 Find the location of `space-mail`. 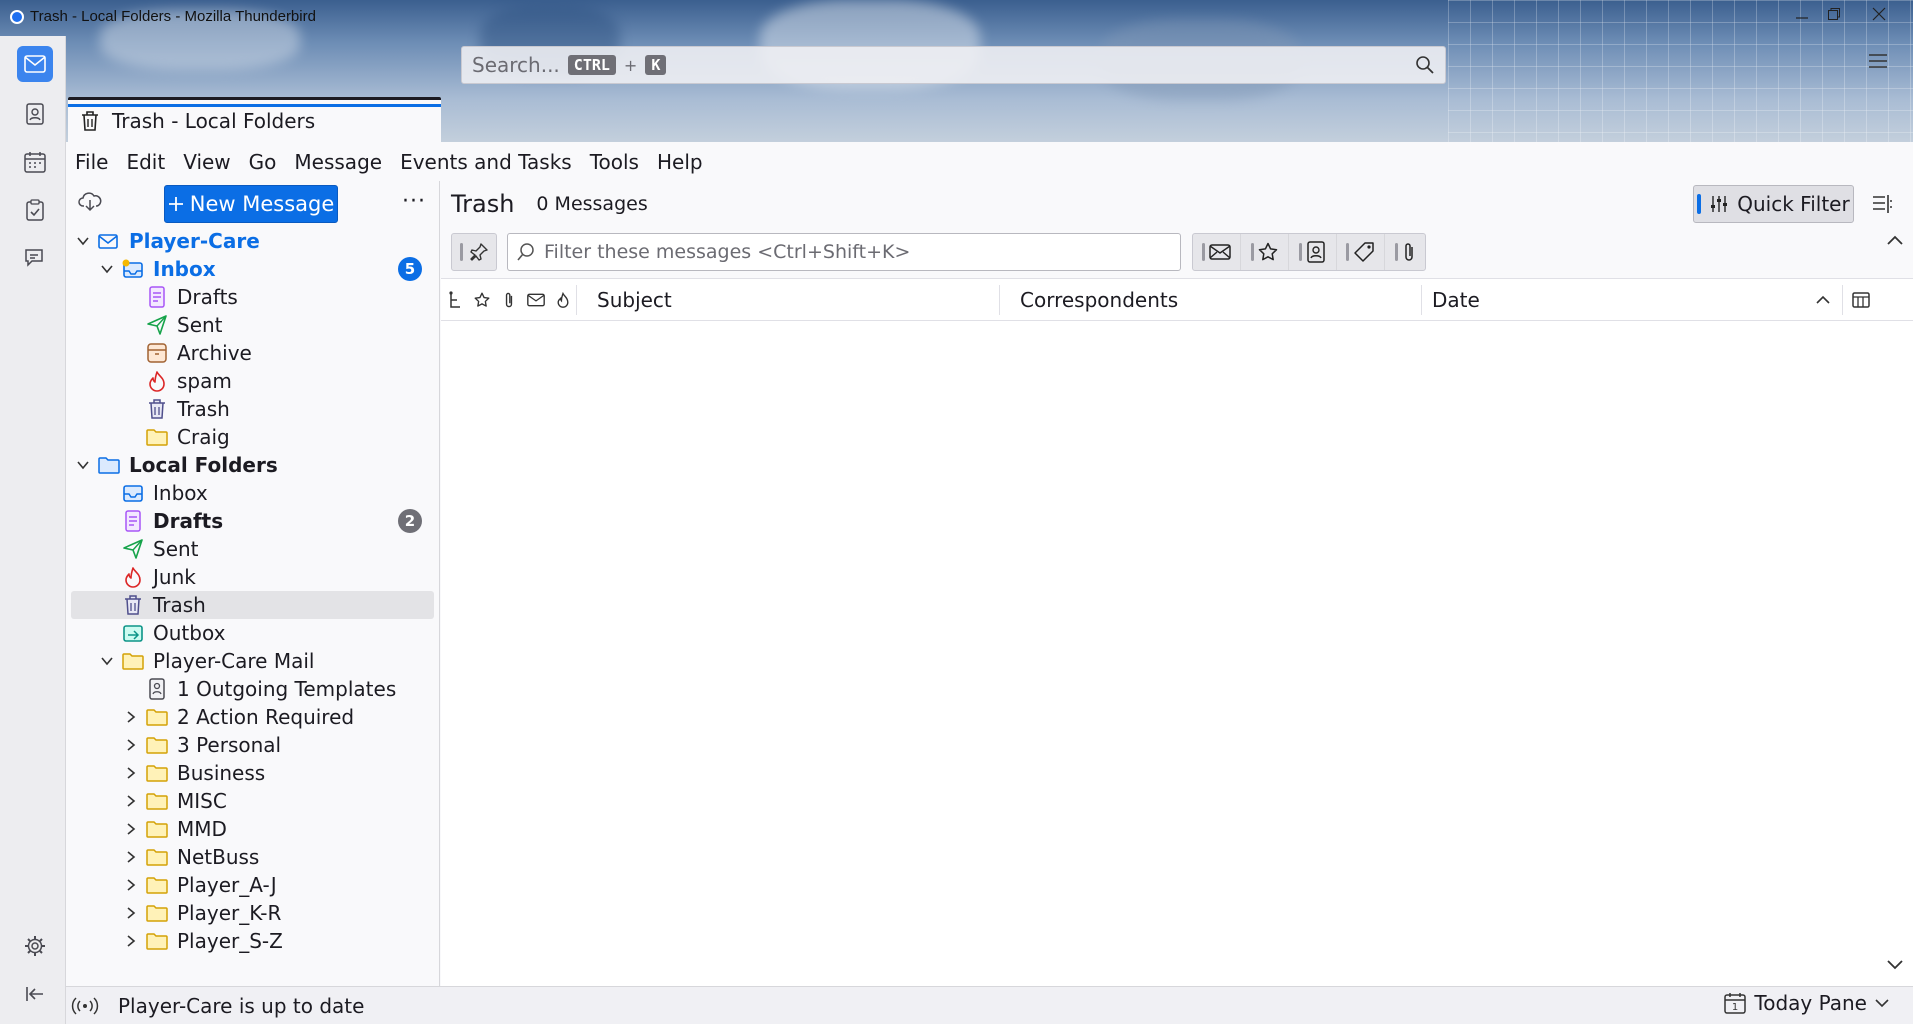

space-mail is located at coordinates (35, 64).